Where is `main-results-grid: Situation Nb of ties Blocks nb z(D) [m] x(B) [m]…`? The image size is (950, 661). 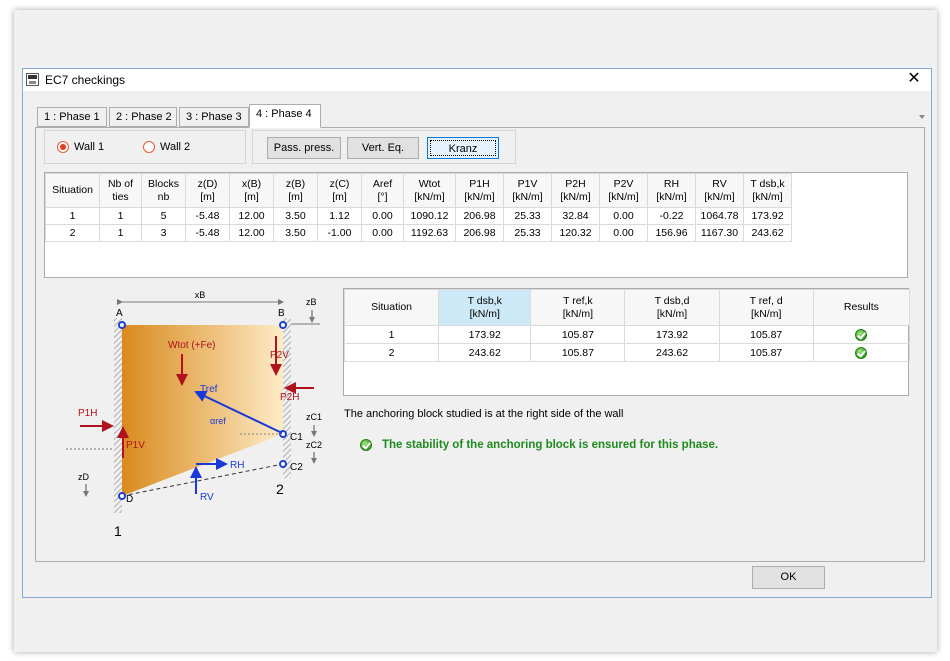
main-results-grid: Situation Nb of ties Blocks nb z(D) [m] x(B) [m]… is located at coordinates (476, 225).